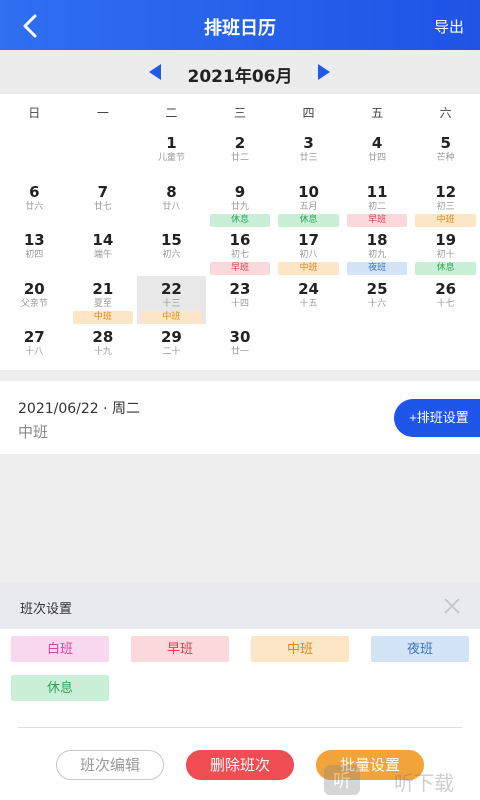 Image resolution: width=480 pixels, height=800 pixels. Describe the element at coordinates (156, 72) in the screenshot. I see `prev-month-icon` at that location.